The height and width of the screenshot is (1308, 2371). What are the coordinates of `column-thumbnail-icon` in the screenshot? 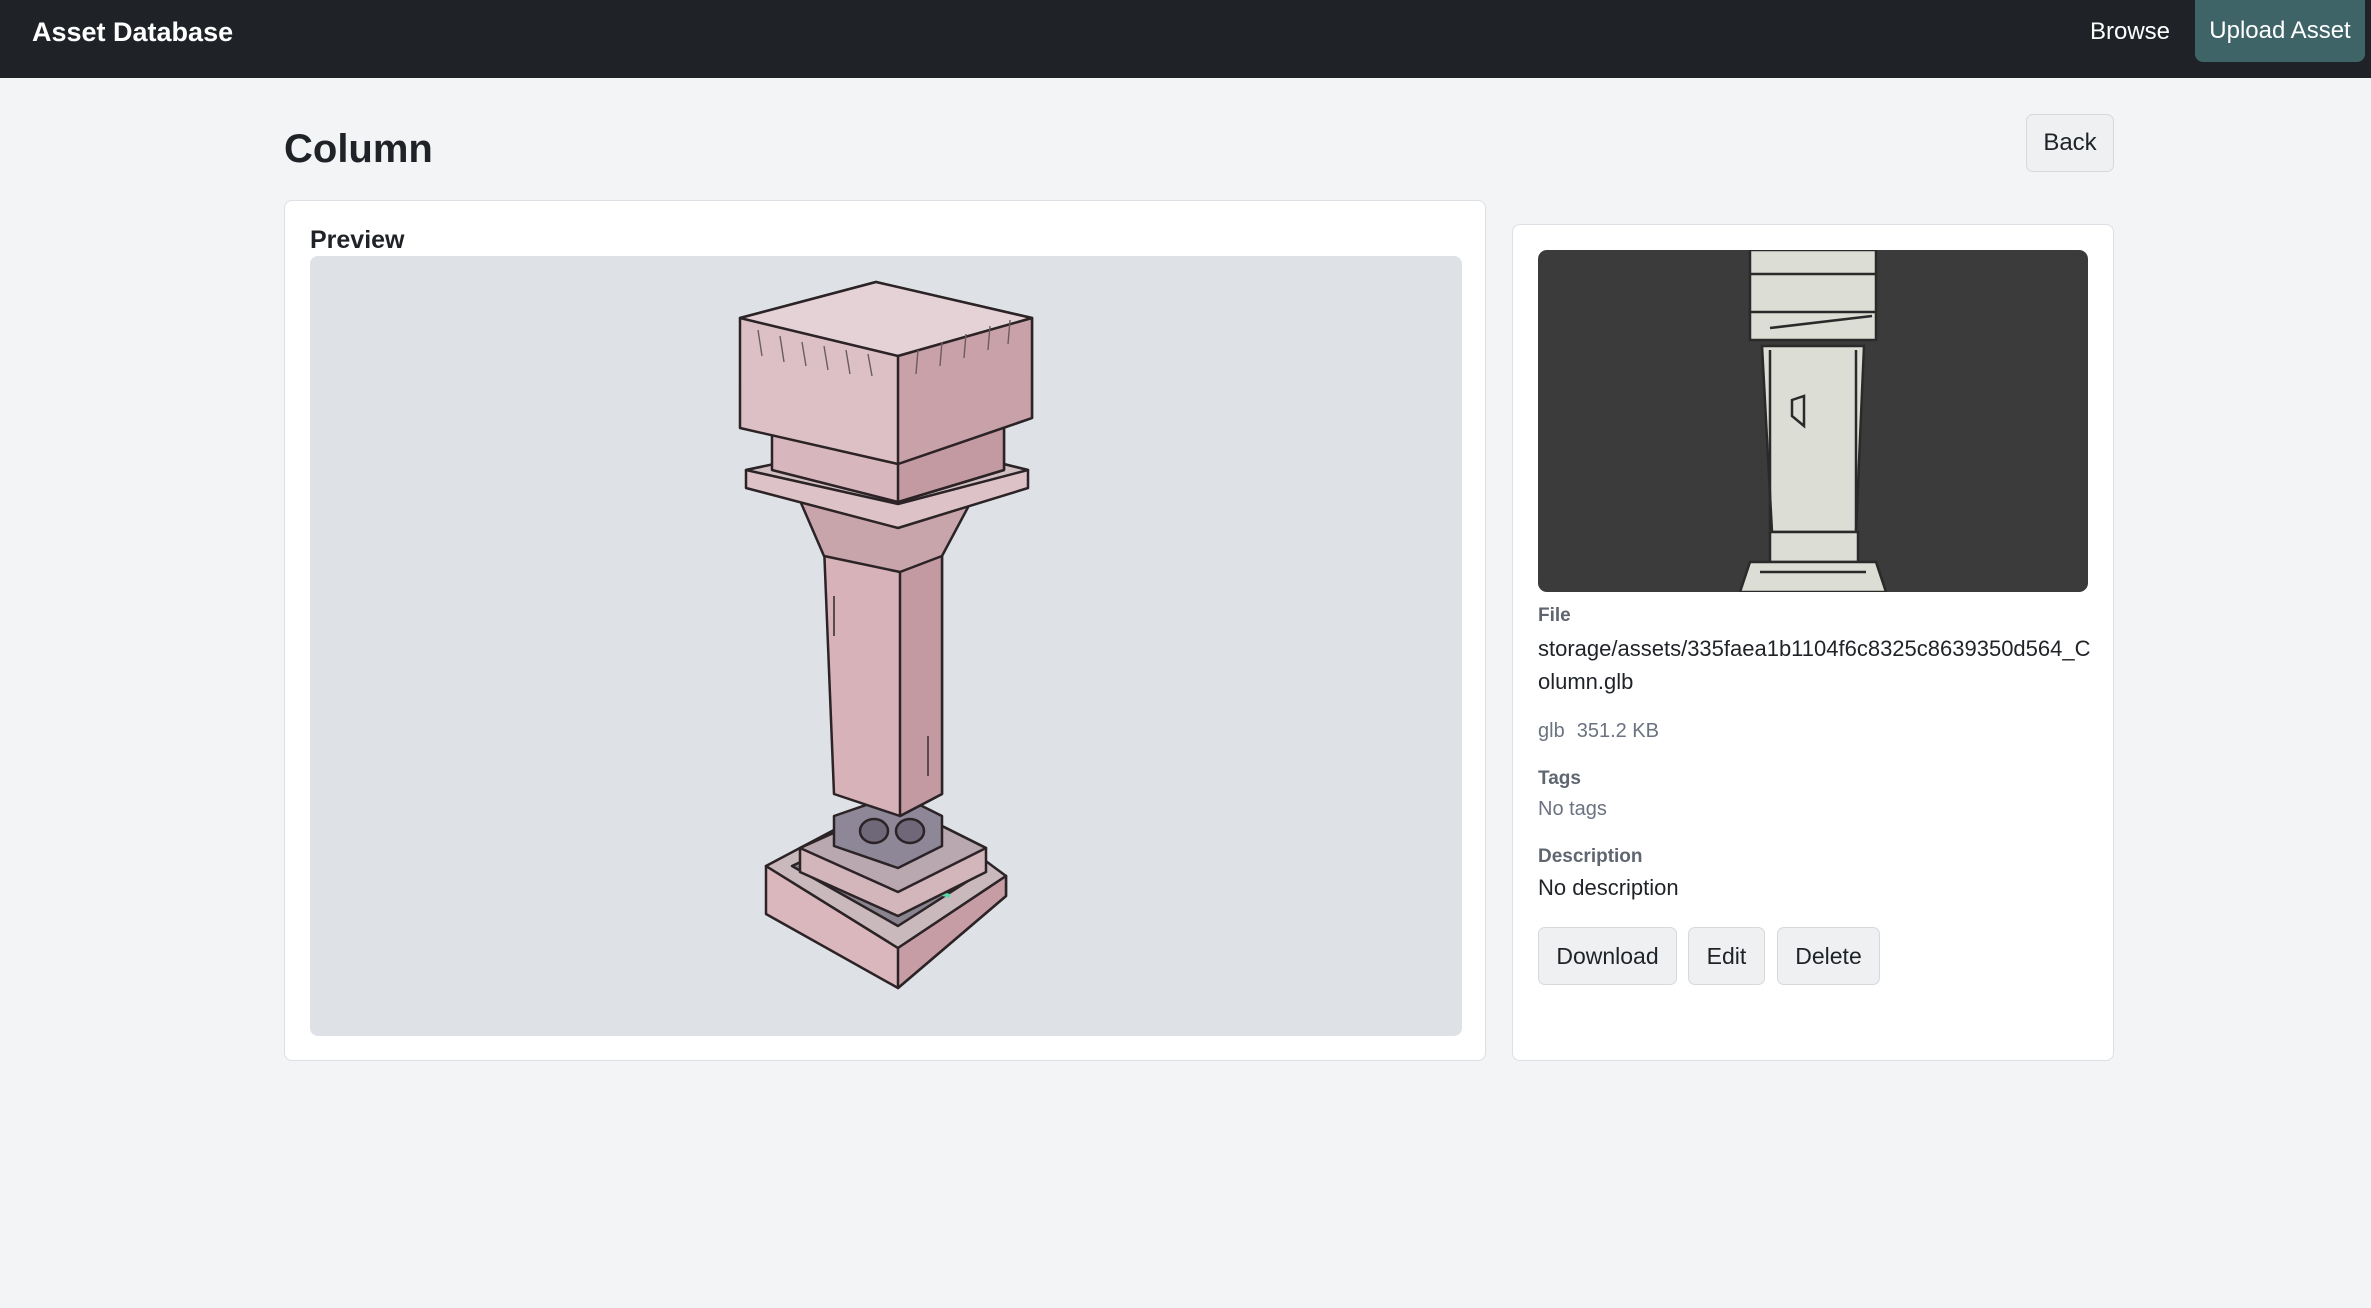 It's located at (1813, 421).